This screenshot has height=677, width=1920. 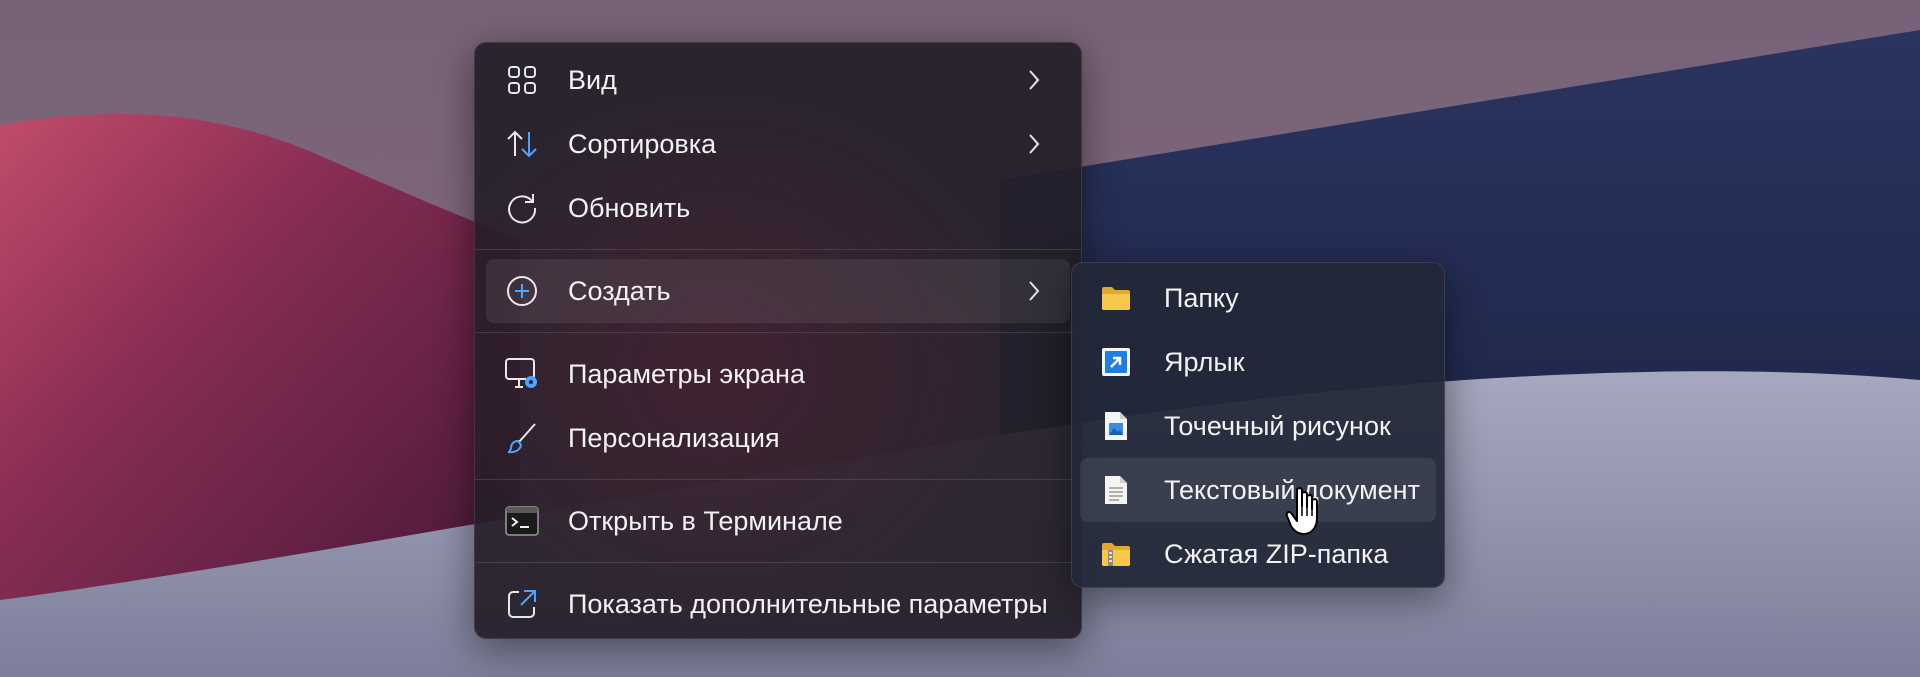 I want to click on menu-item-show-more-options: Показать дополнительные параметры, so click(x=778, y=604).